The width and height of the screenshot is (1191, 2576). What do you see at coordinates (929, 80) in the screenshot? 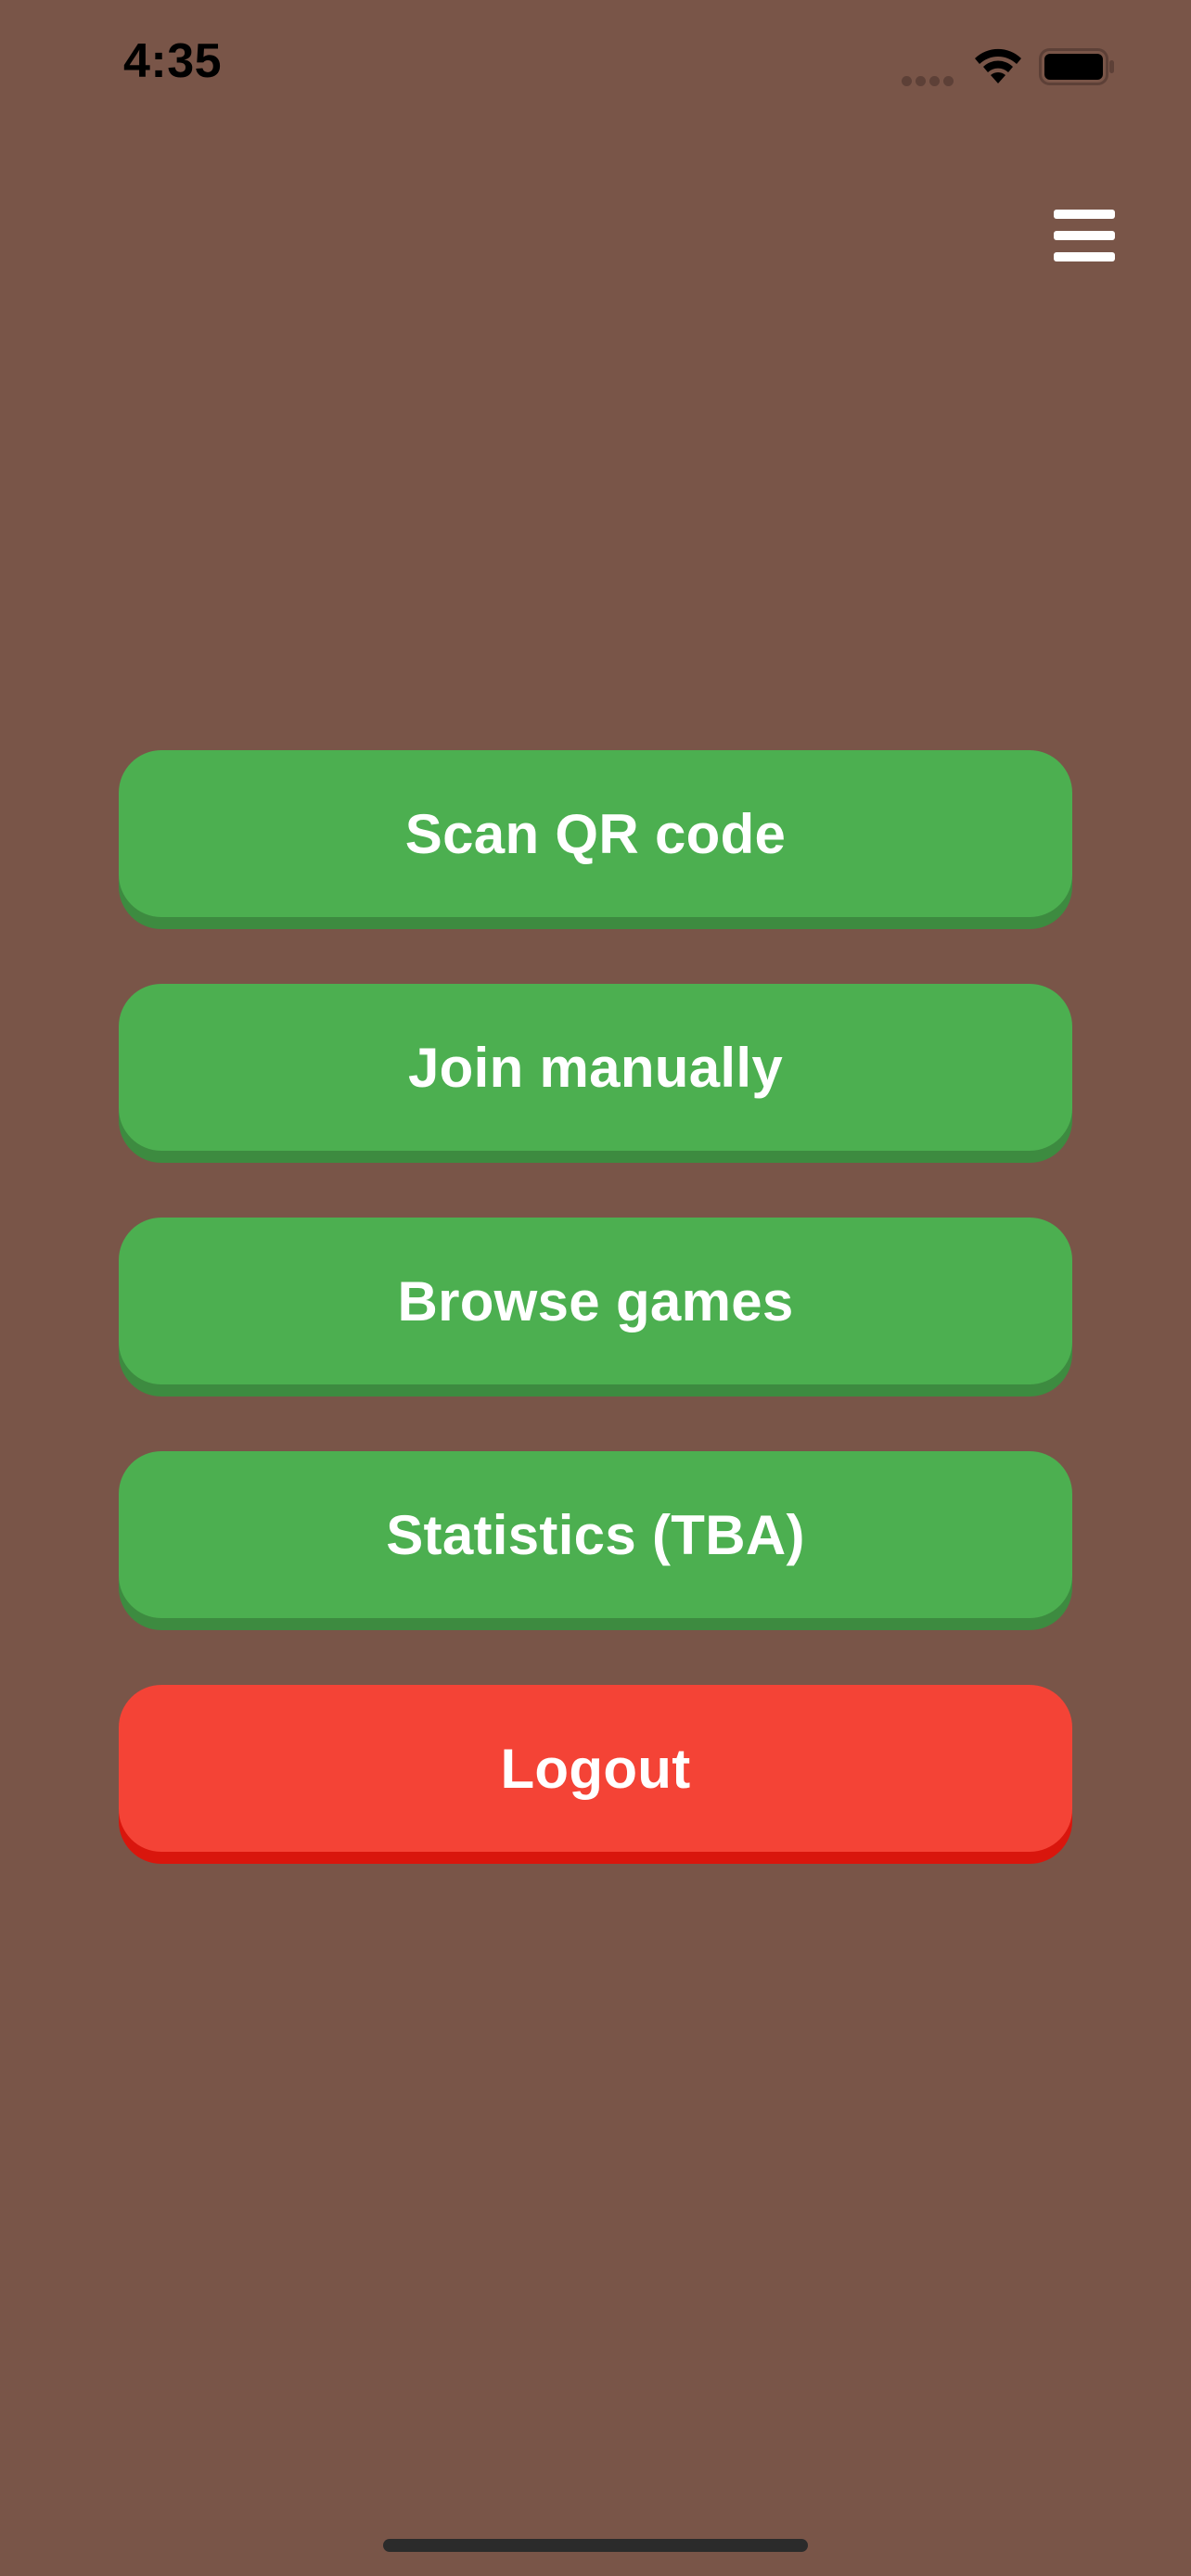
I see `cellular-signal-icon` at bounding box center [929, 80].